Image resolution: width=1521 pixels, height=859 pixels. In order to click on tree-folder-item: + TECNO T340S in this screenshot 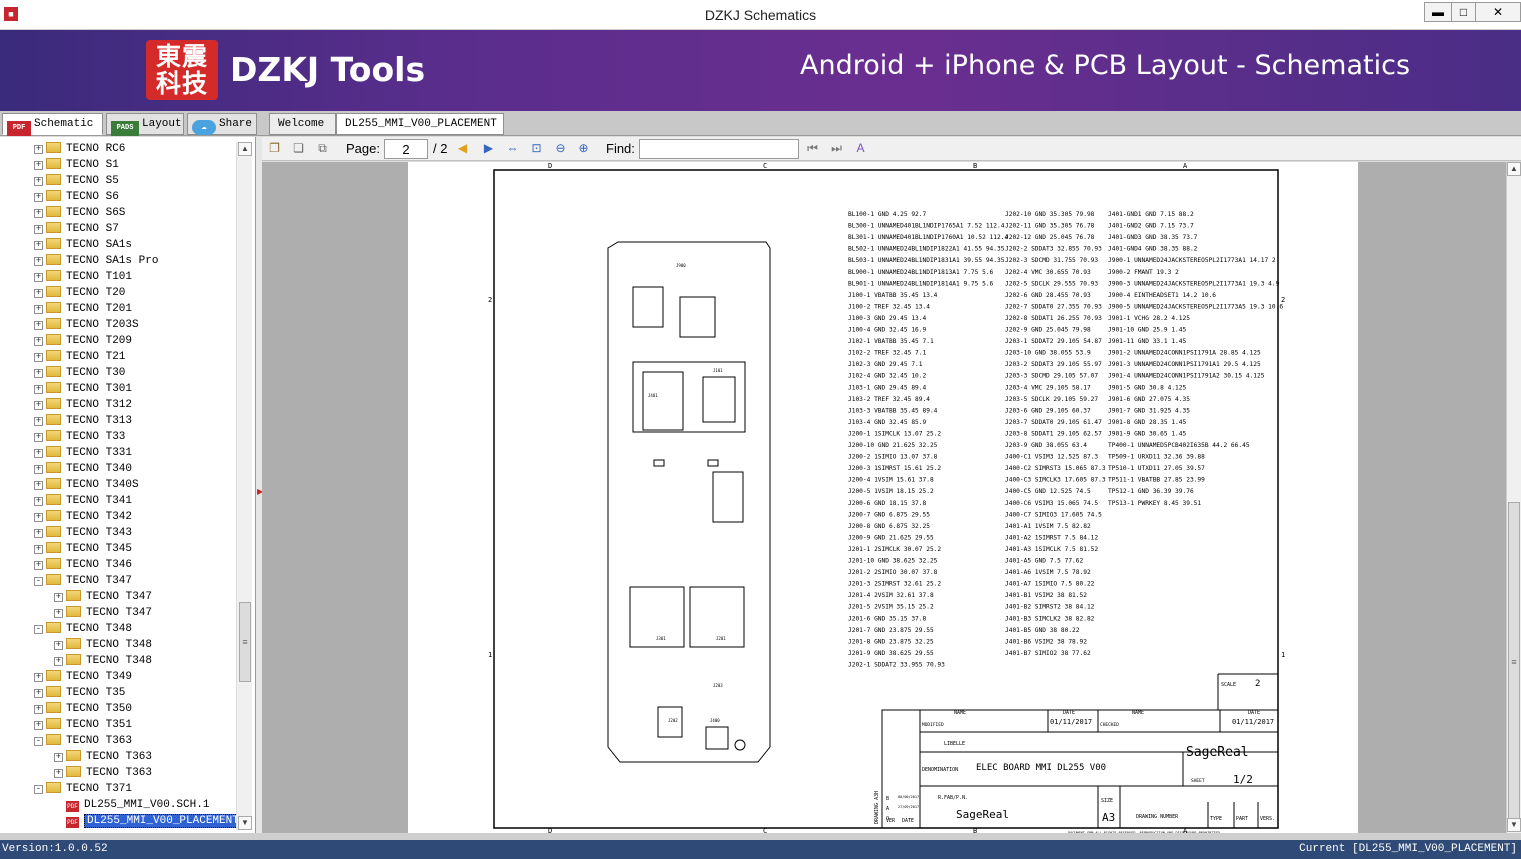, I will do `click(86, 485)`.